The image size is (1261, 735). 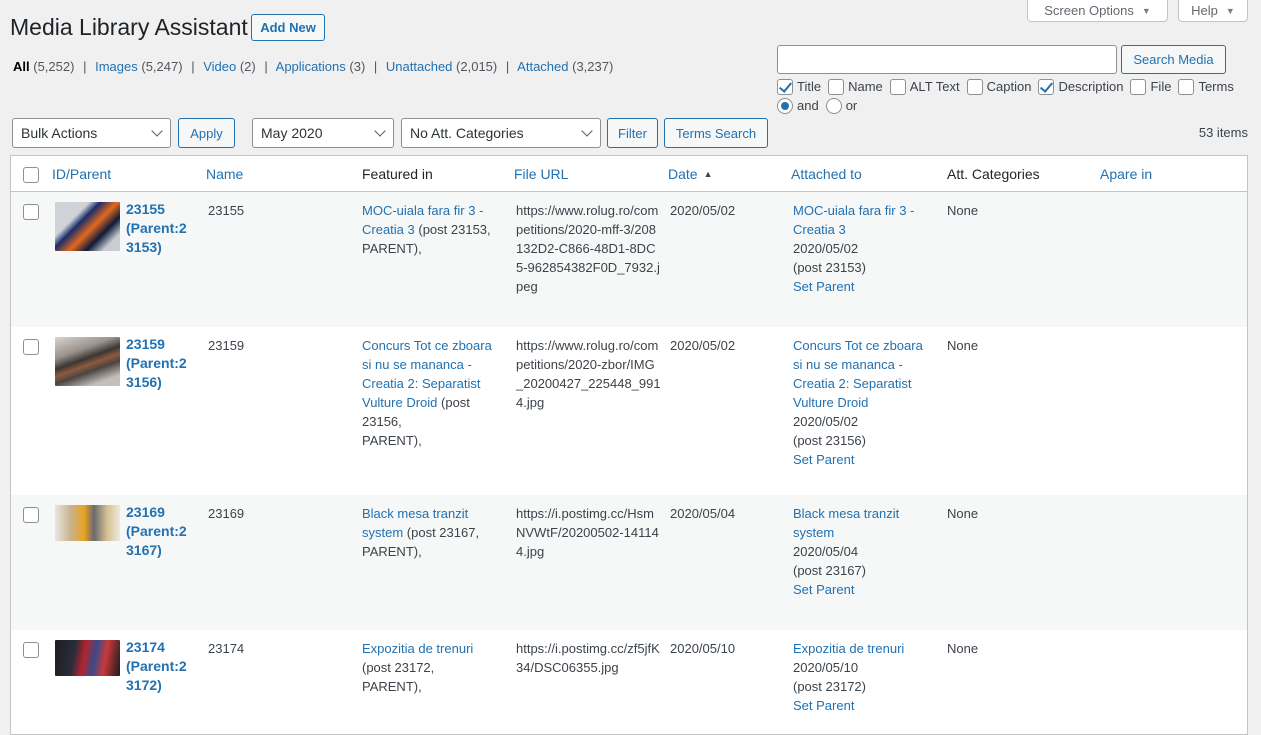 What do you see at coordinates (993, 174) in the screenshot?
I see `column-att-categories: Att. Categories` at bounding box center [993, 174].